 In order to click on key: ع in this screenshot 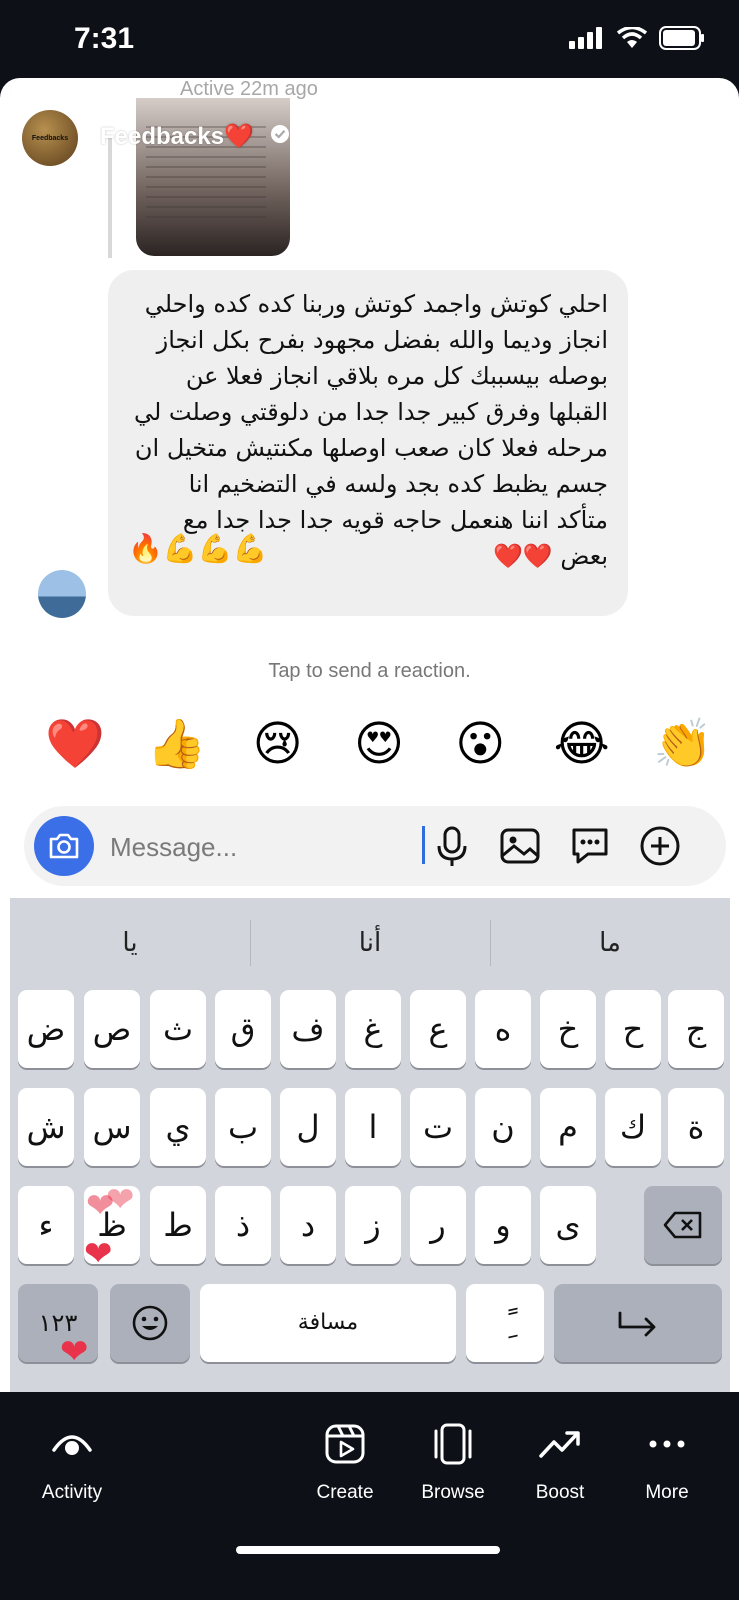, I will do `click(438, 1029)`.